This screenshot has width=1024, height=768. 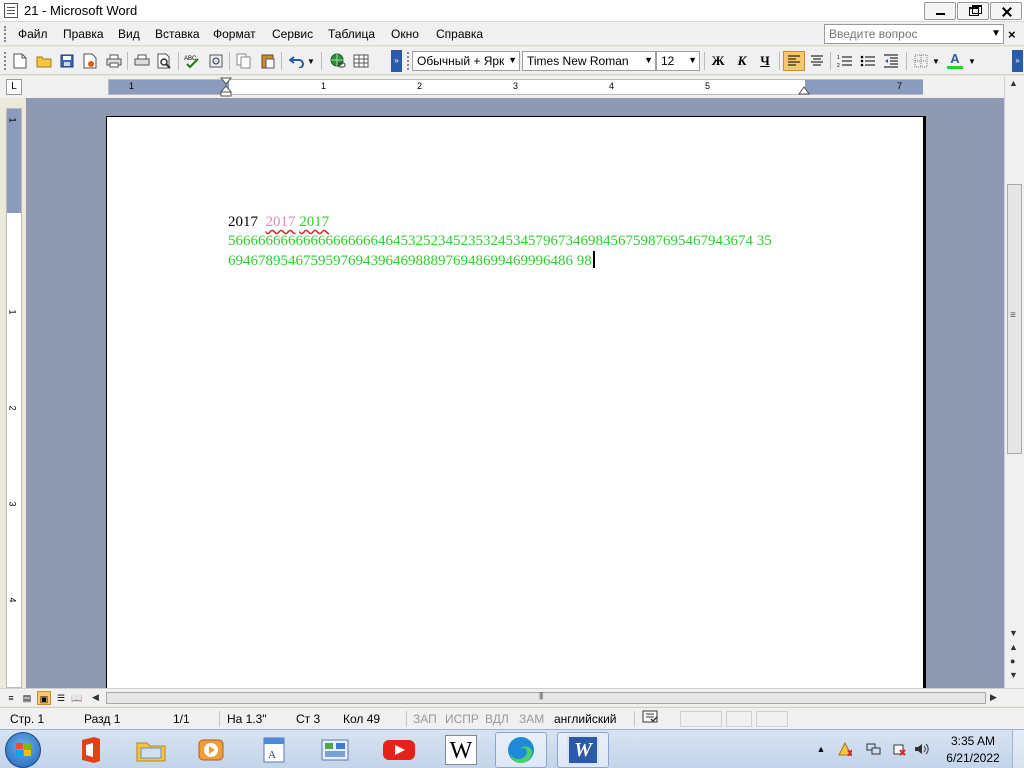 I want to click on menu-insert: Вставка, so click(x=177, y=34).